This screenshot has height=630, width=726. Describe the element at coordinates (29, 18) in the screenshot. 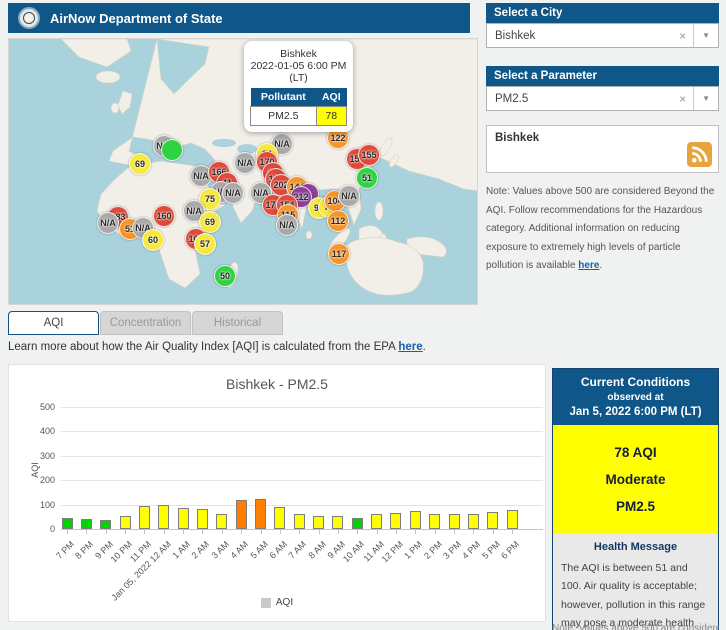

I see `state-department-seal-icon` at that location.